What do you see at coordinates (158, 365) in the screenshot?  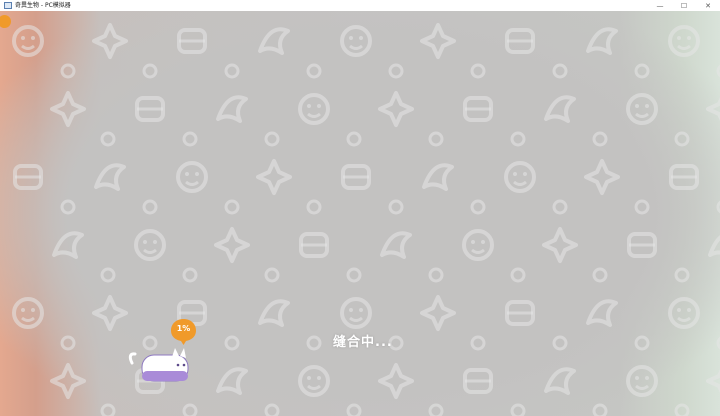 I see `cat-loader-icon` at bounding box center [158, 365].